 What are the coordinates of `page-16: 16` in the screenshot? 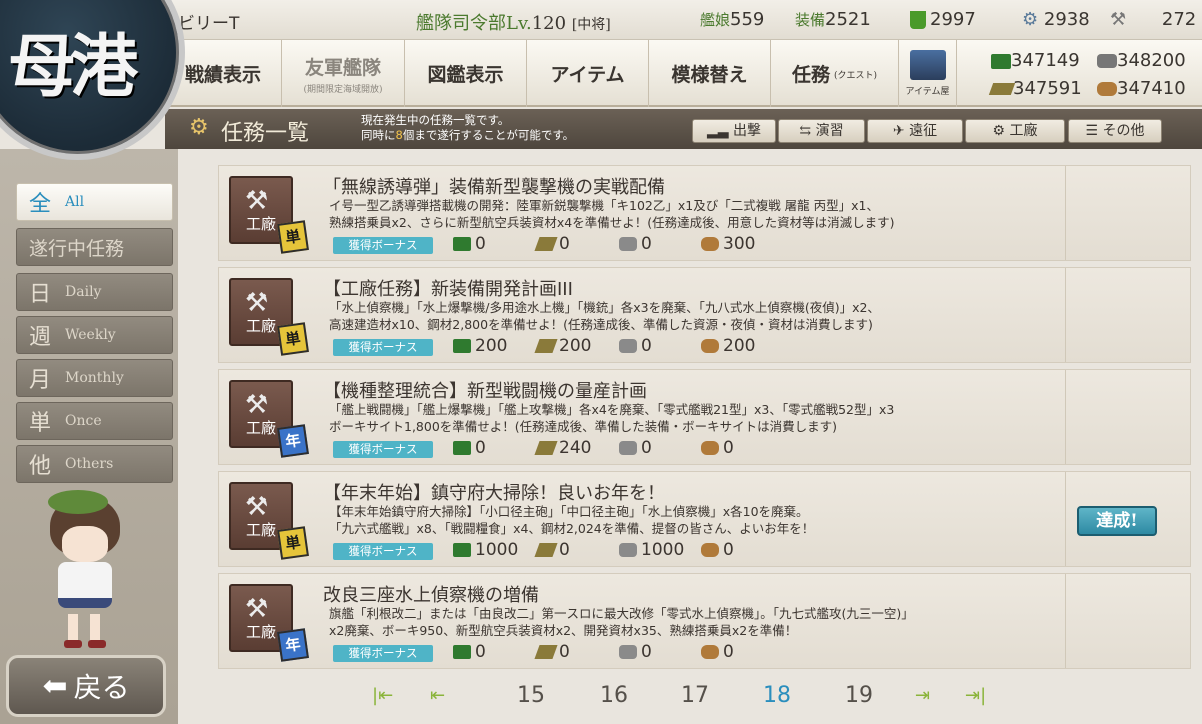 It's located at (614, 695).